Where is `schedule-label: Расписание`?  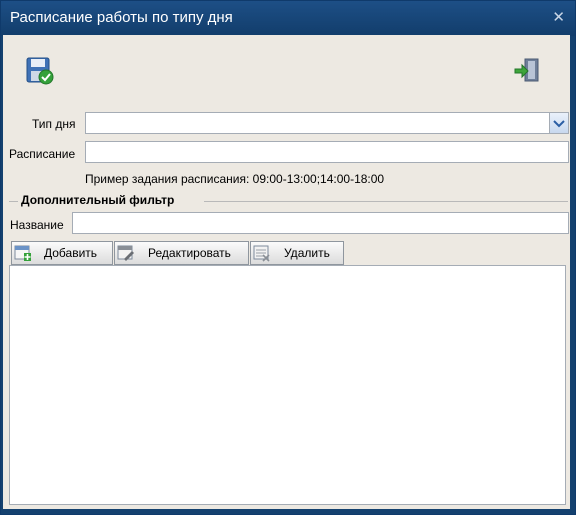
schedule-label: Расписание is located at coordinates (42, 154).